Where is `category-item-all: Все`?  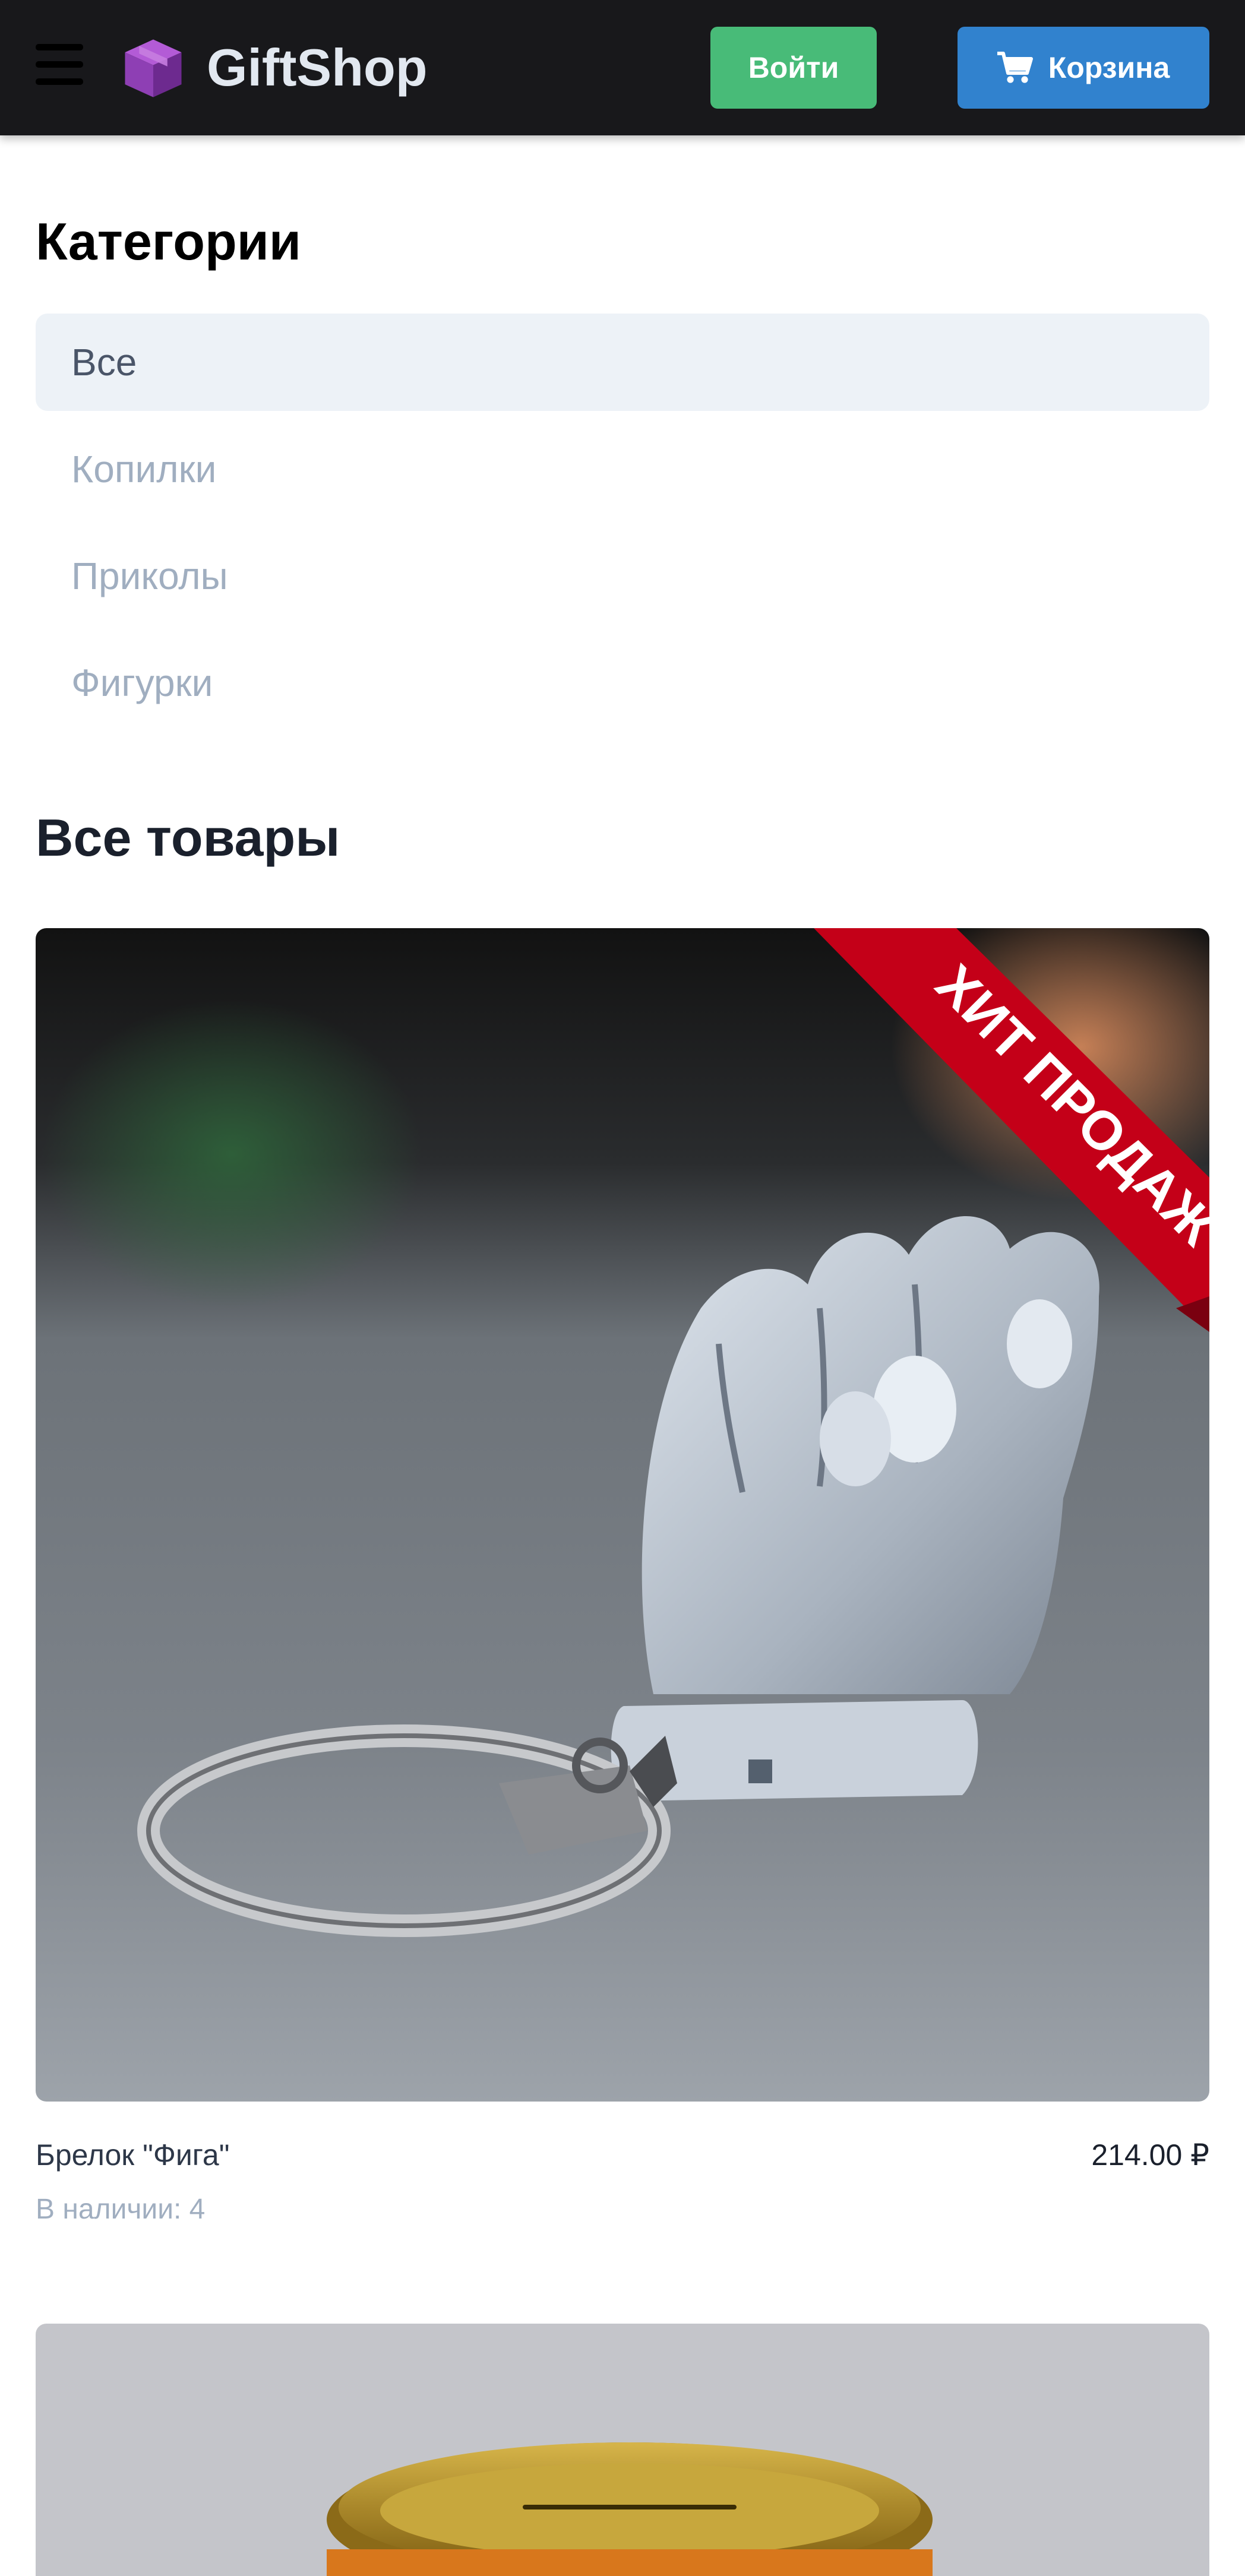 category-item-all: Все is located at coordinates (622, 362).